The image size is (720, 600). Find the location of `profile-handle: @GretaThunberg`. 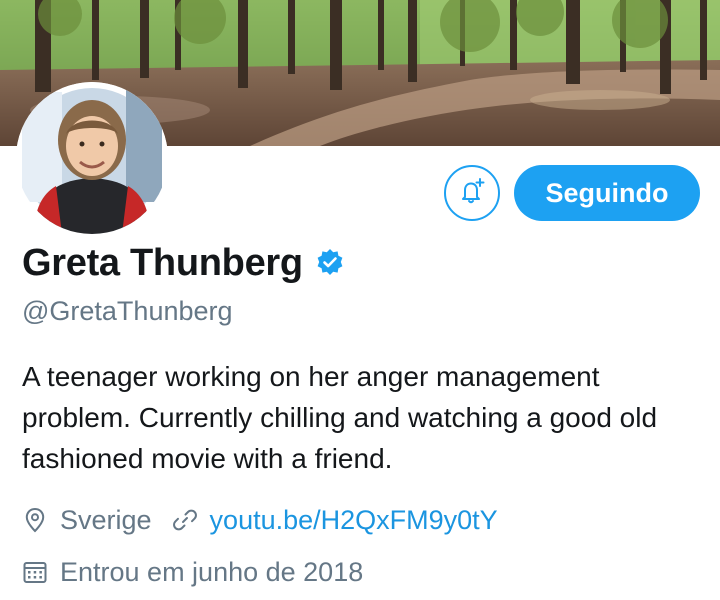

profile-handle: @GretaThunberg is located at coordinates (127, 311).